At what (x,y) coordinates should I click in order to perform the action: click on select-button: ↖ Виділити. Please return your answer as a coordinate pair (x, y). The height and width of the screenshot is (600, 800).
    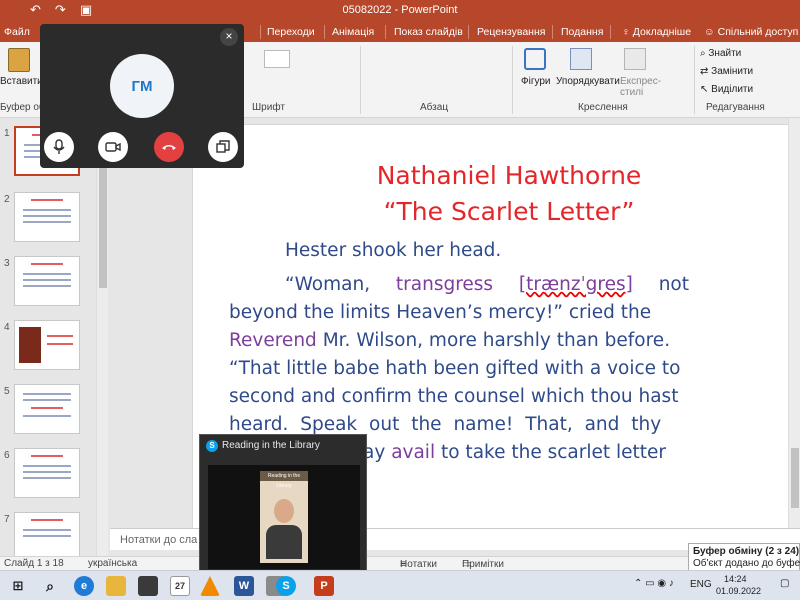
    Looking at the image, I should click on (726, 89).